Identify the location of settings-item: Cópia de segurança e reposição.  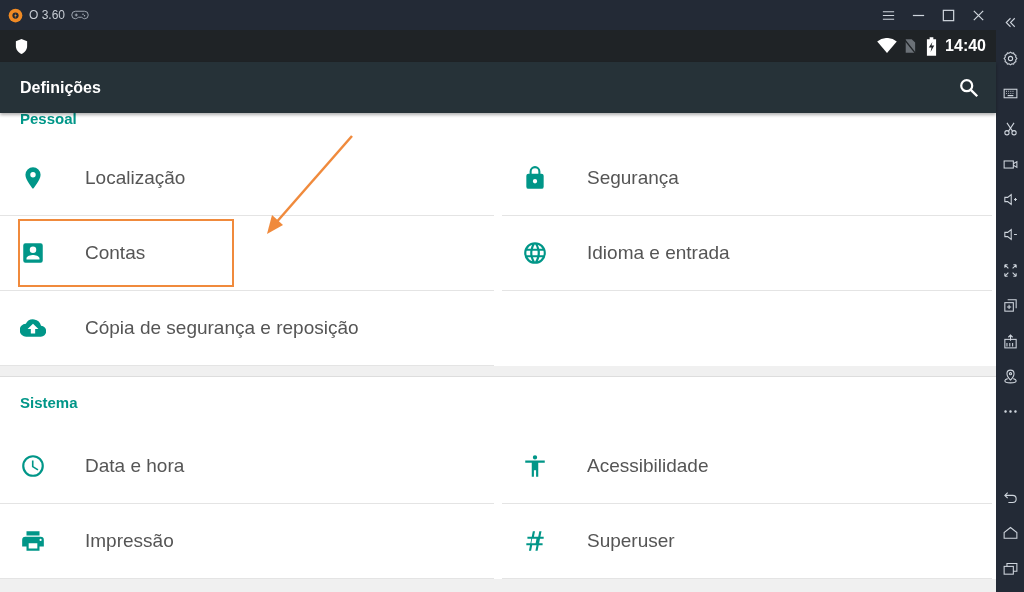
(179, 328).